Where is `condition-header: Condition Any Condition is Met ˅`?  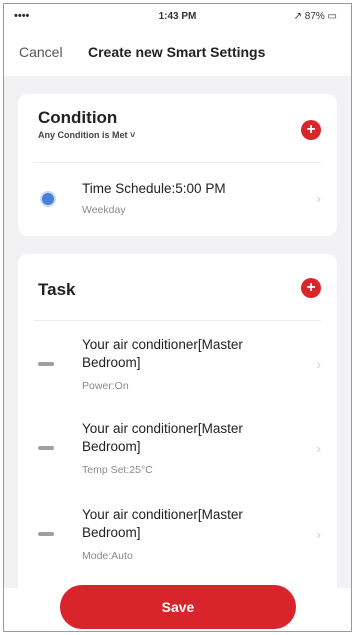 condition-header: Condition Any Condition is Met ˅ is located at coordinates (86, 124).